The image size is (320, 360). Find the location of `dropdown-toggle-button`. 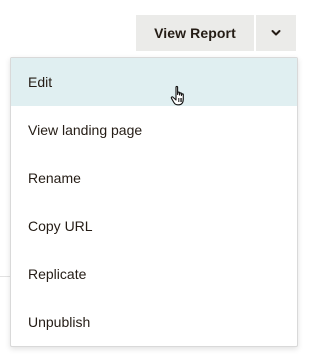

dropdown-toggle-button is located at coordinates (276, 33).